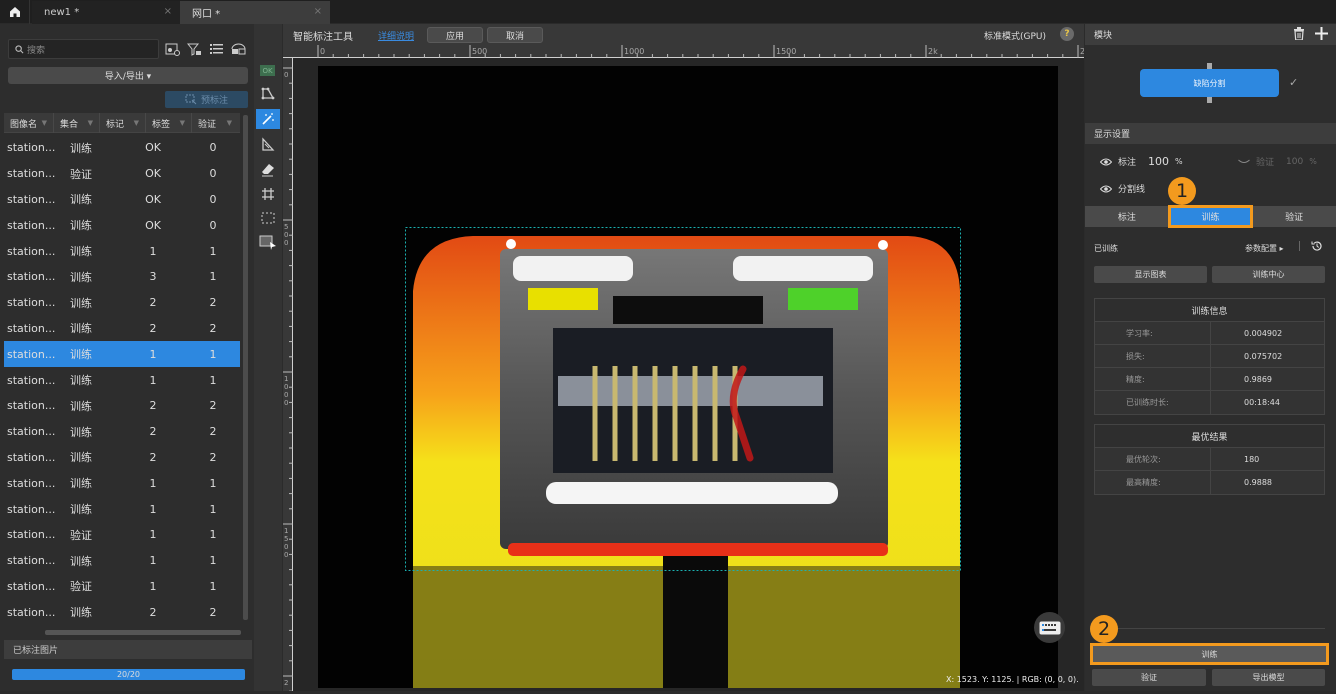  Describe the element at coordinates (216, 49) in the screenshot. I see `list-icon` at that location.